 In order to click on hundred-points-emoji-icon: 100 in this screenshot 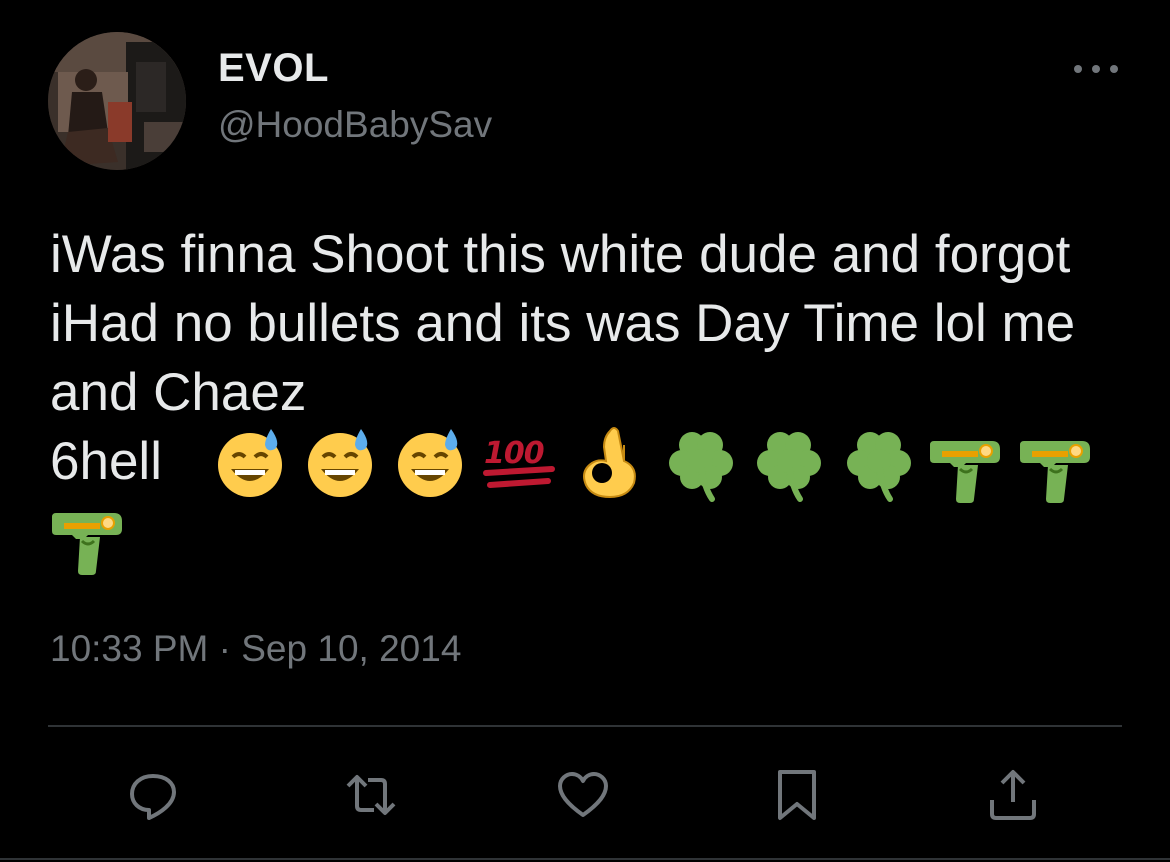, I will do `click(521, 466)`.